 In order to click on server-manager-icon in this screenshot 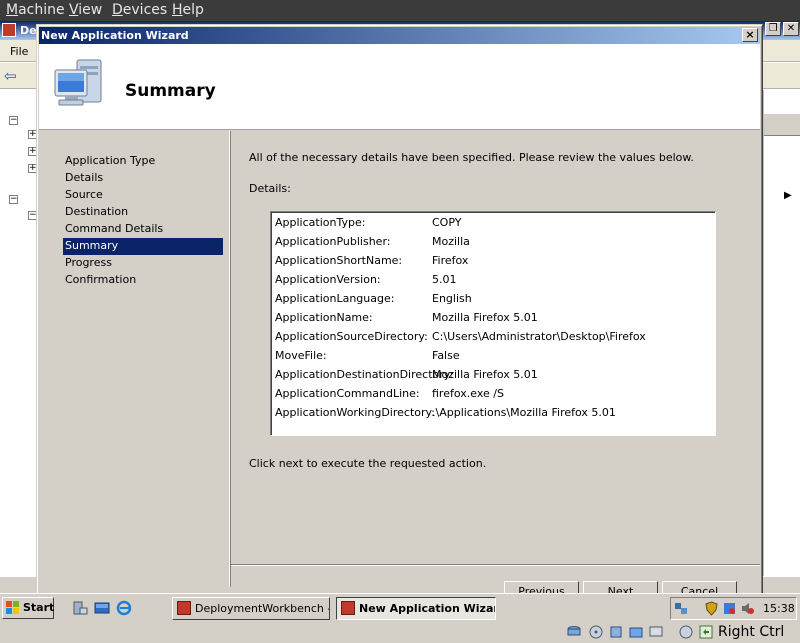, I will do `click(80, 608)`.